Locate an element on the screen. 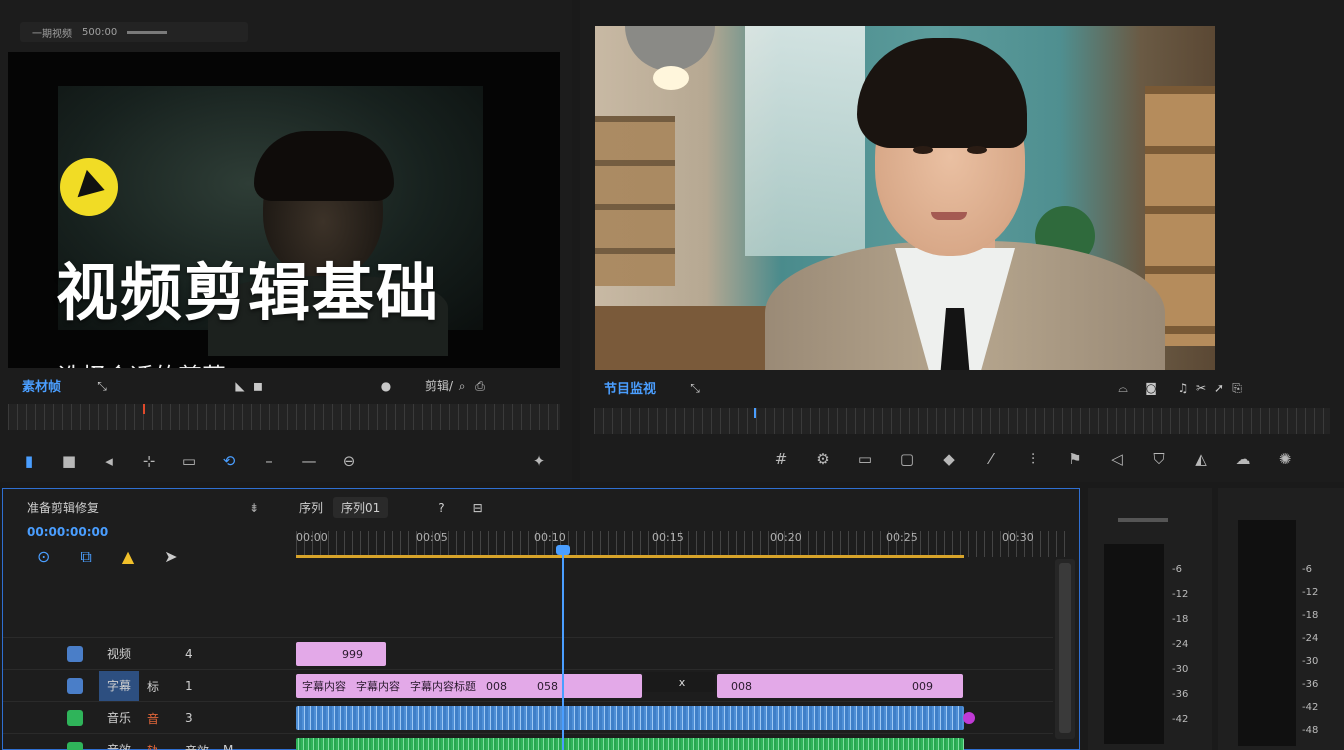 The width and height of the screenshot is (1344, 750). wrench-icon: ✦ is located at coordinates (539, 461).